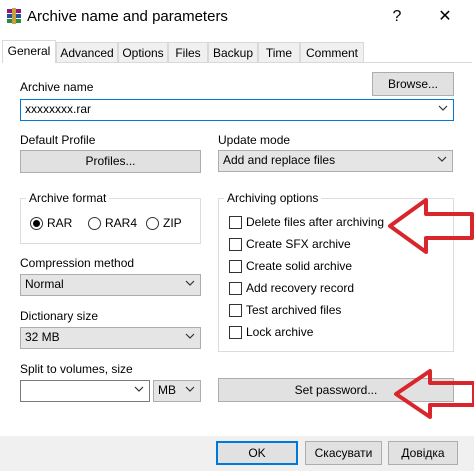 The width and height of the screenshot is (474, 471). Describe the element at coordinates (445, 17) in the screenshot. I see `close-icon: ✕` at that location.